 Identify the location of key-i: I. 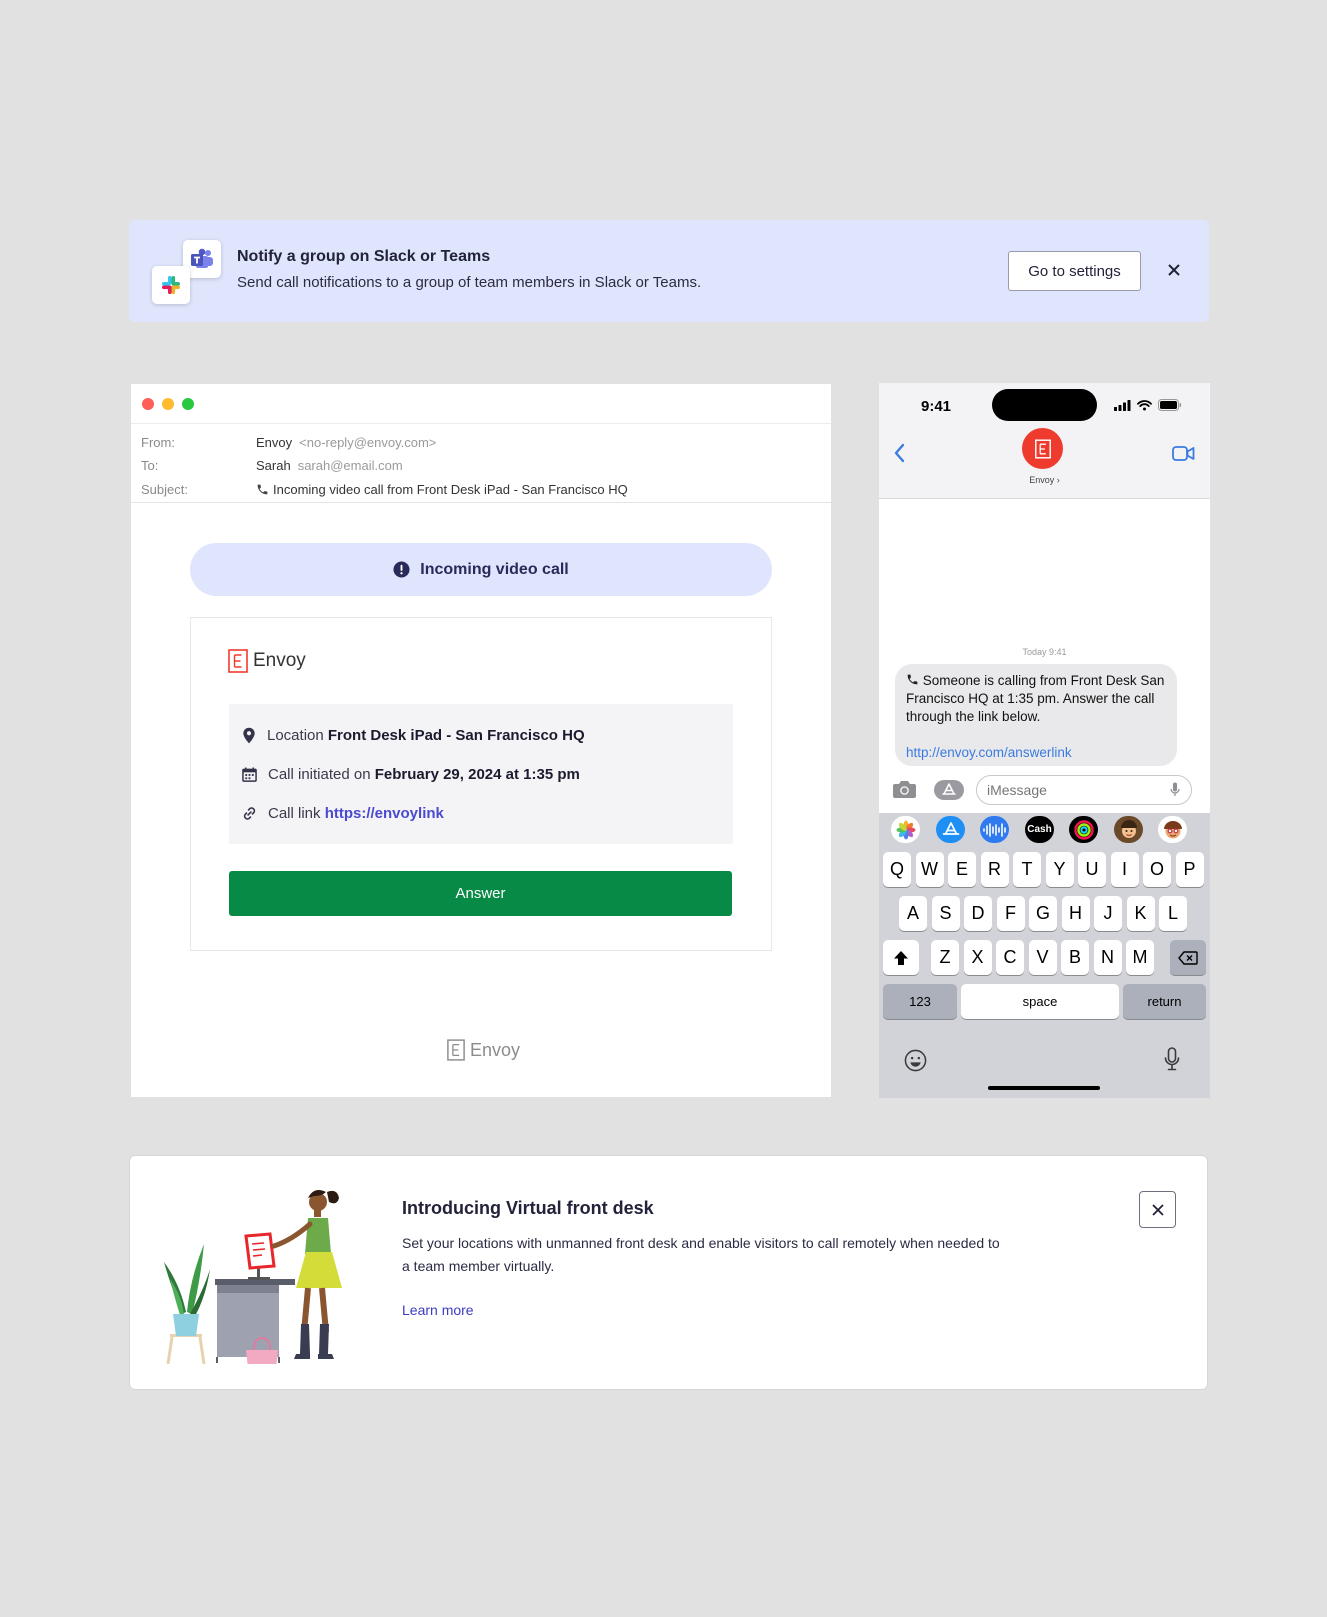
(1124, 869).